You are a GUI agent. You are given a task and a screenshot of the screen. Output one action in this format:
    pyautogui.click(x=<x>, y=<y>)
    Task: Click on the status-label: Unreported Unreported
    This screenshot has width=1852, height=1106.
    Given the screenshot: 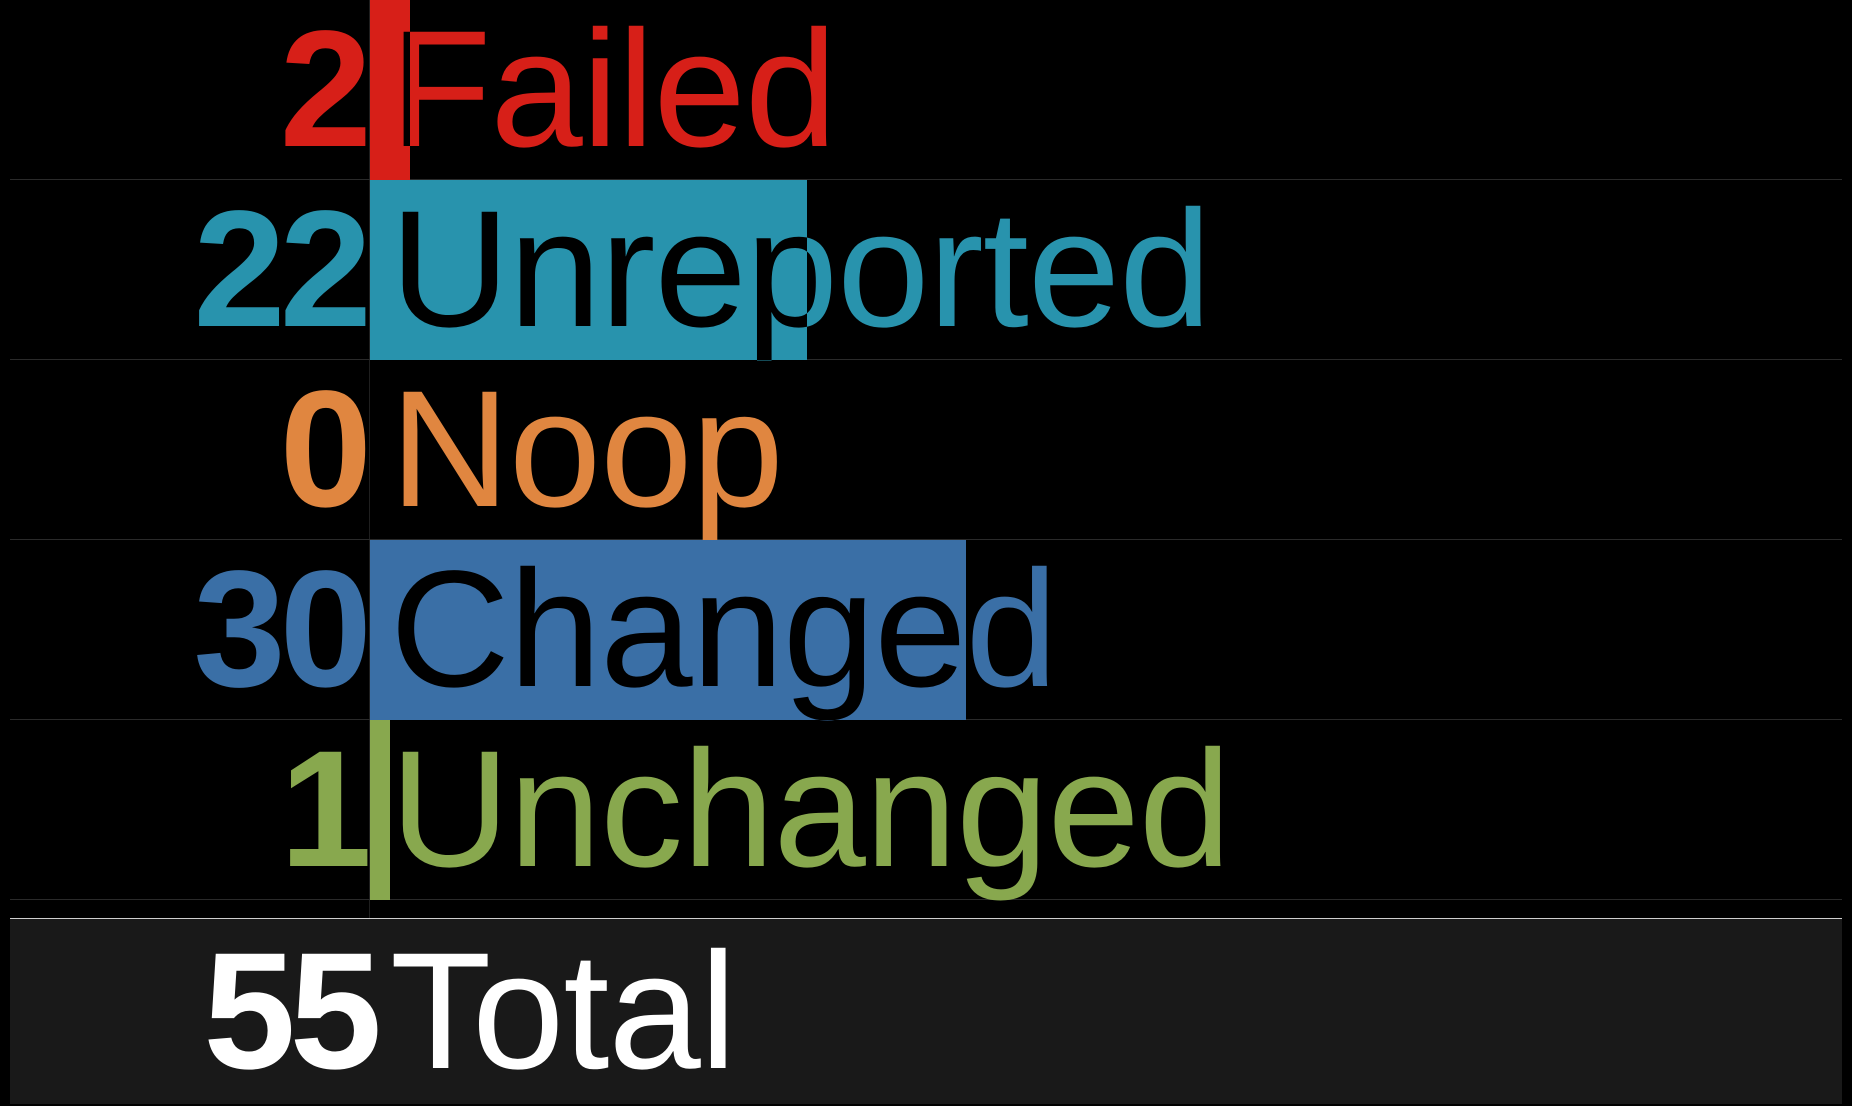 What is the action you would take?
    pyautogui.click(x=800, y=270)
    